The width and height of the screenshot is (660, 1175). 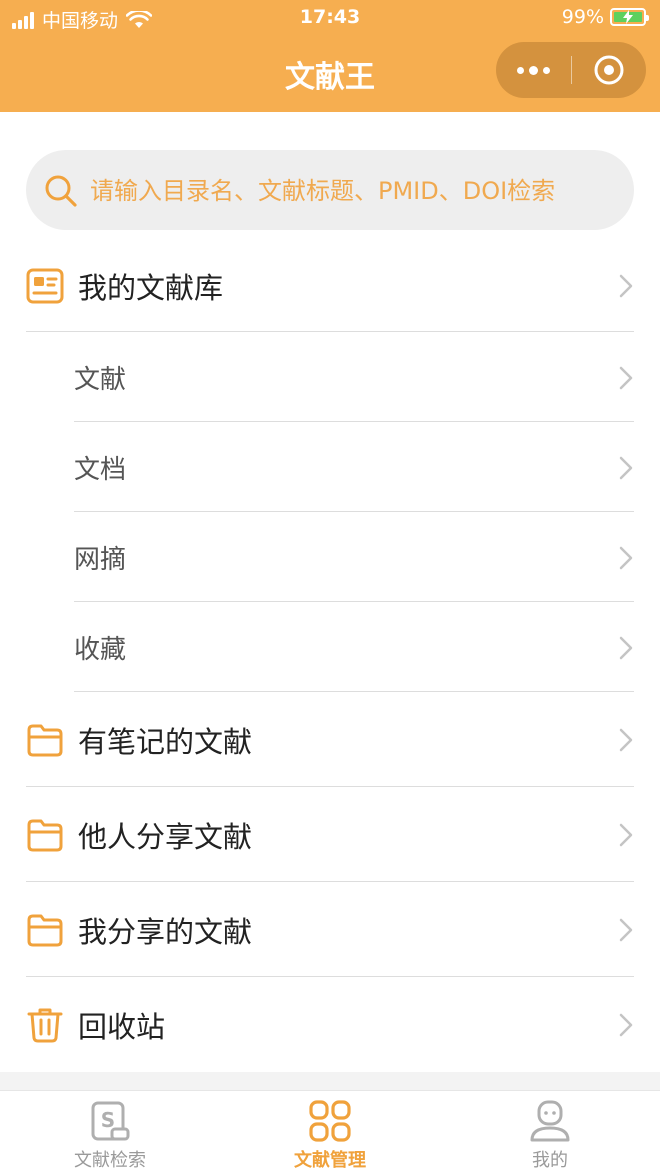 What do you see at coordinates (100, 650) in the screenshot?
I see `sub-item-label: 收藏` at bounding box center [100, 650].